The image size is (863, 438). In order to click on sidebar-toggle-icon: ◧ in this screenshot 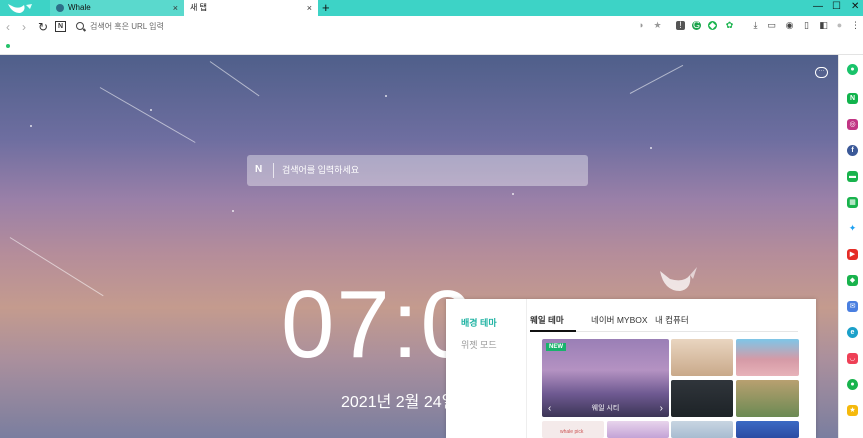, I will do `click(823, 25)`.